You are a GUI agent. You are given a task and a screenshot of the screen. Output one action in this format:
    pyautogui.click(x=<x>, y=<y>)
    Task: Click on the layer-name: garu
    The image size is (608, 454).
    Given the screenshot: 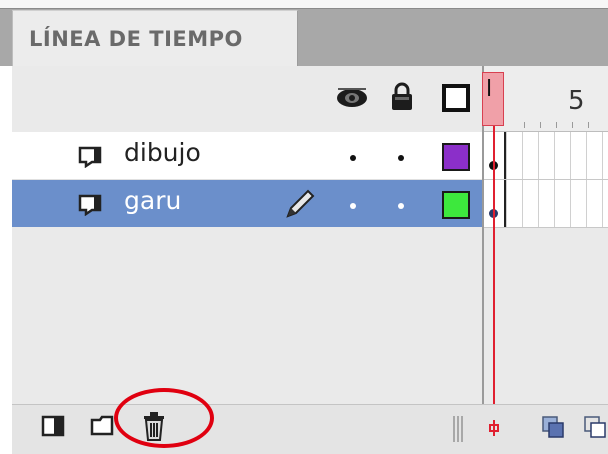 What is the action you would take?
    pyautogui.click(x=152, y=200)
    